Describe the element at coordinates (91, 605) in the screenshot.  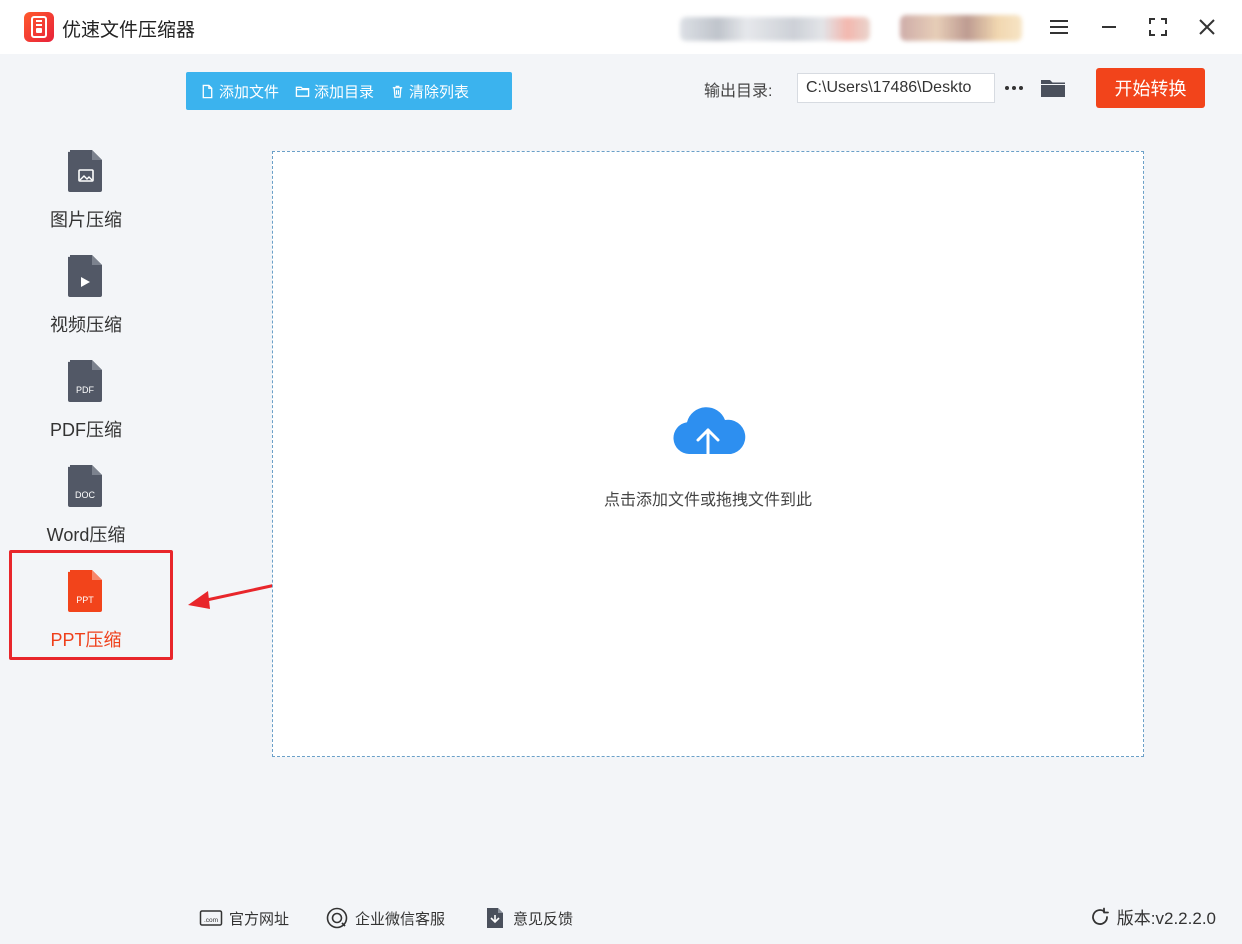
I see `highlight-box` at that location.